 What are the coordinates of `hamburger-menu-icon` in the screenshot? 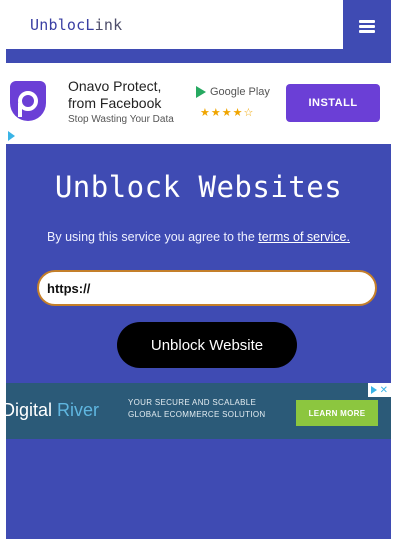 It's located at (367, 26).